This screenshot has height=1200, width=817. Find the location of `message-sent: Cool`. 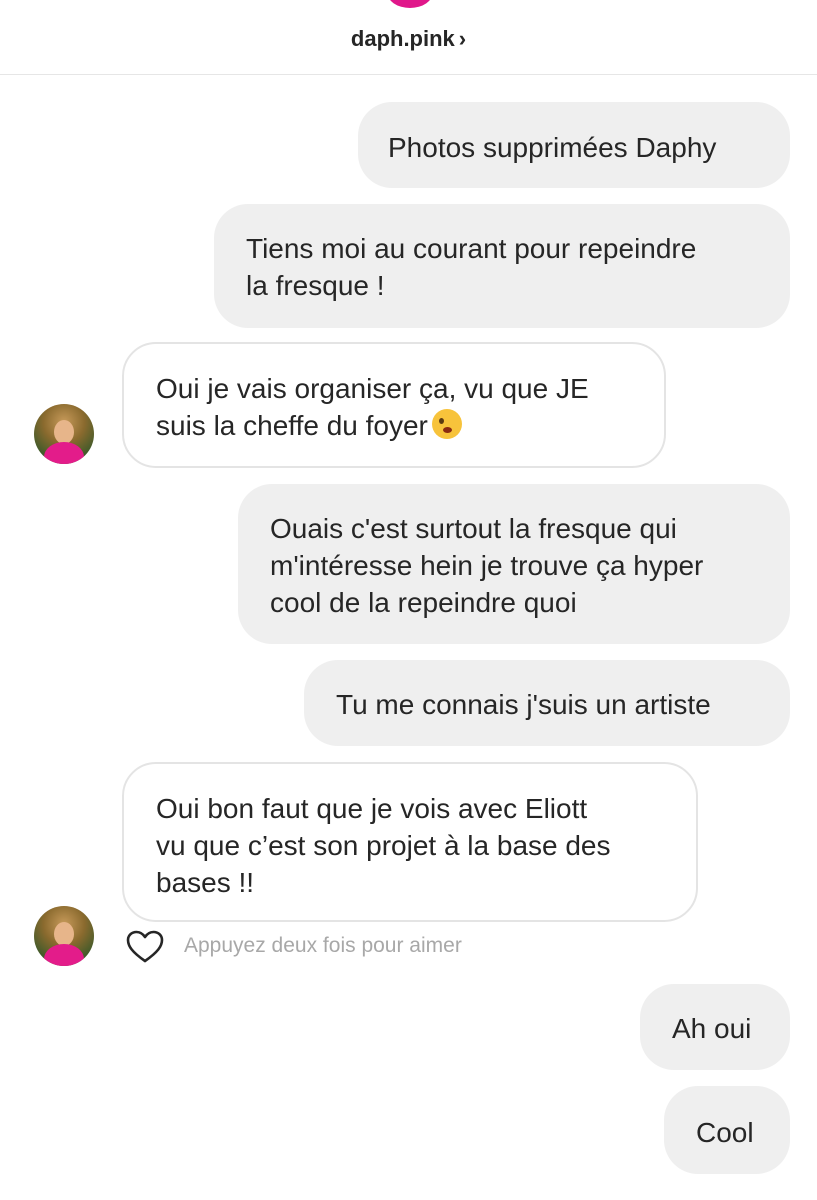

message-sent: Cool is located at coordinates (727, 1130).